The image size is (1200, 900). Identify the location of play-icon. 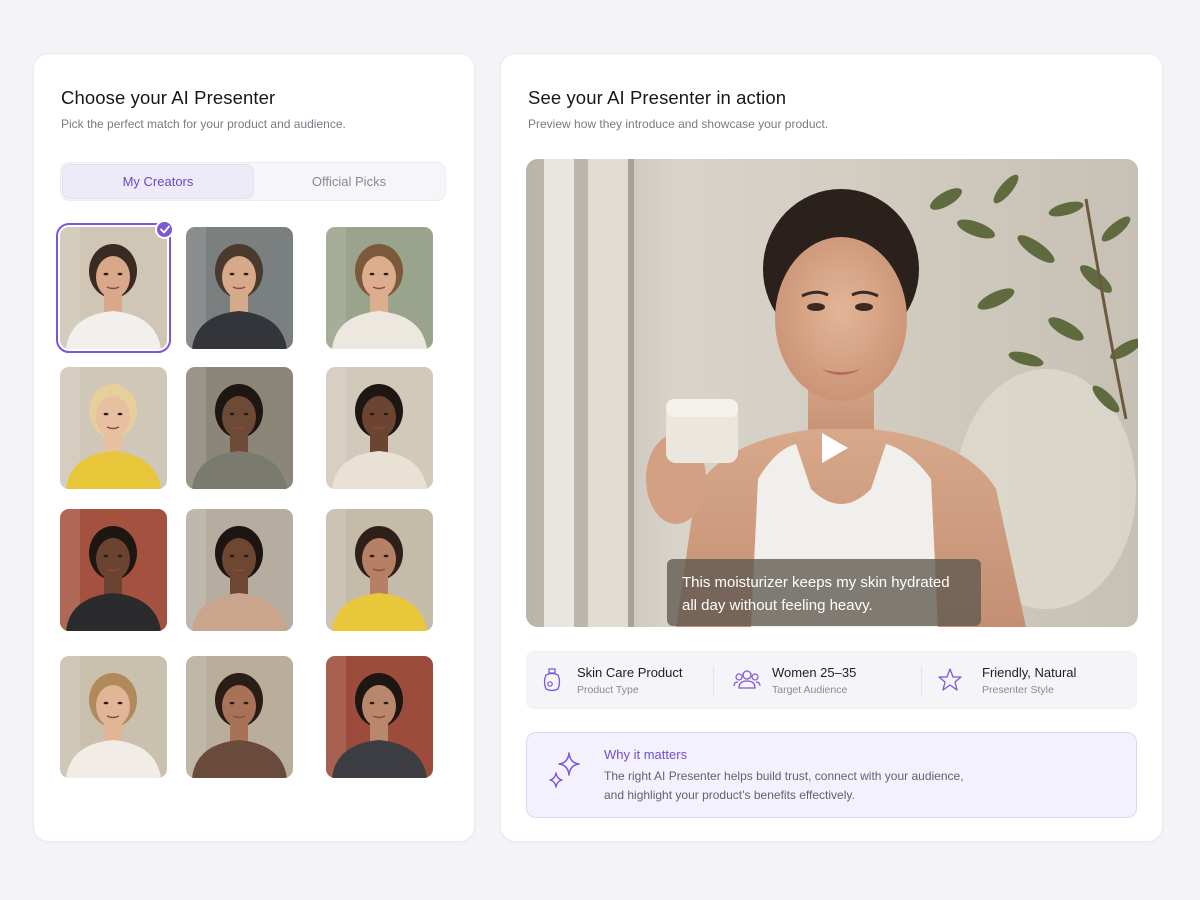
(834, 448).